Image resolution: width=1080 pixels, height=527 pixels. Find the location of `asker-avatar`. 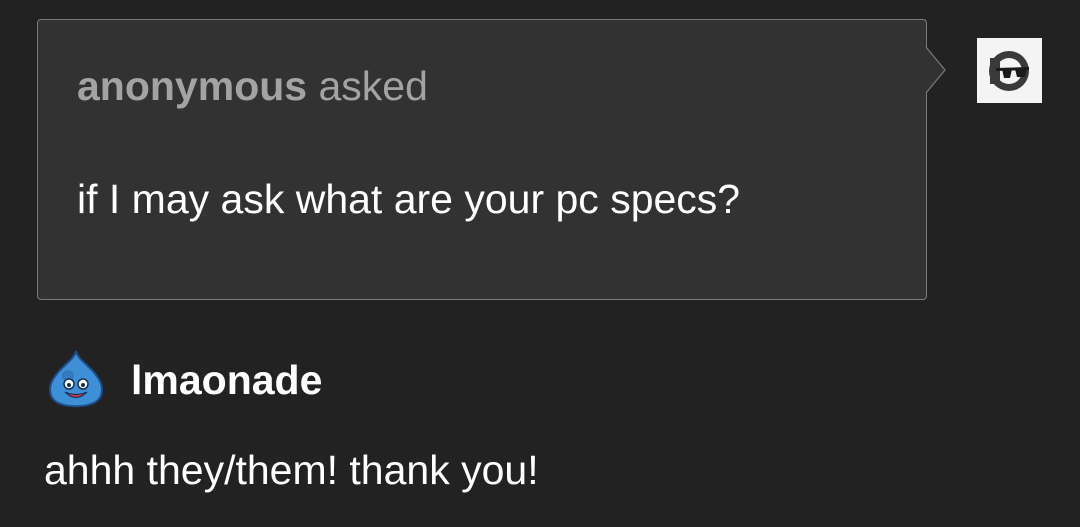

asker-avatar is located at coordinates (1009, 70).